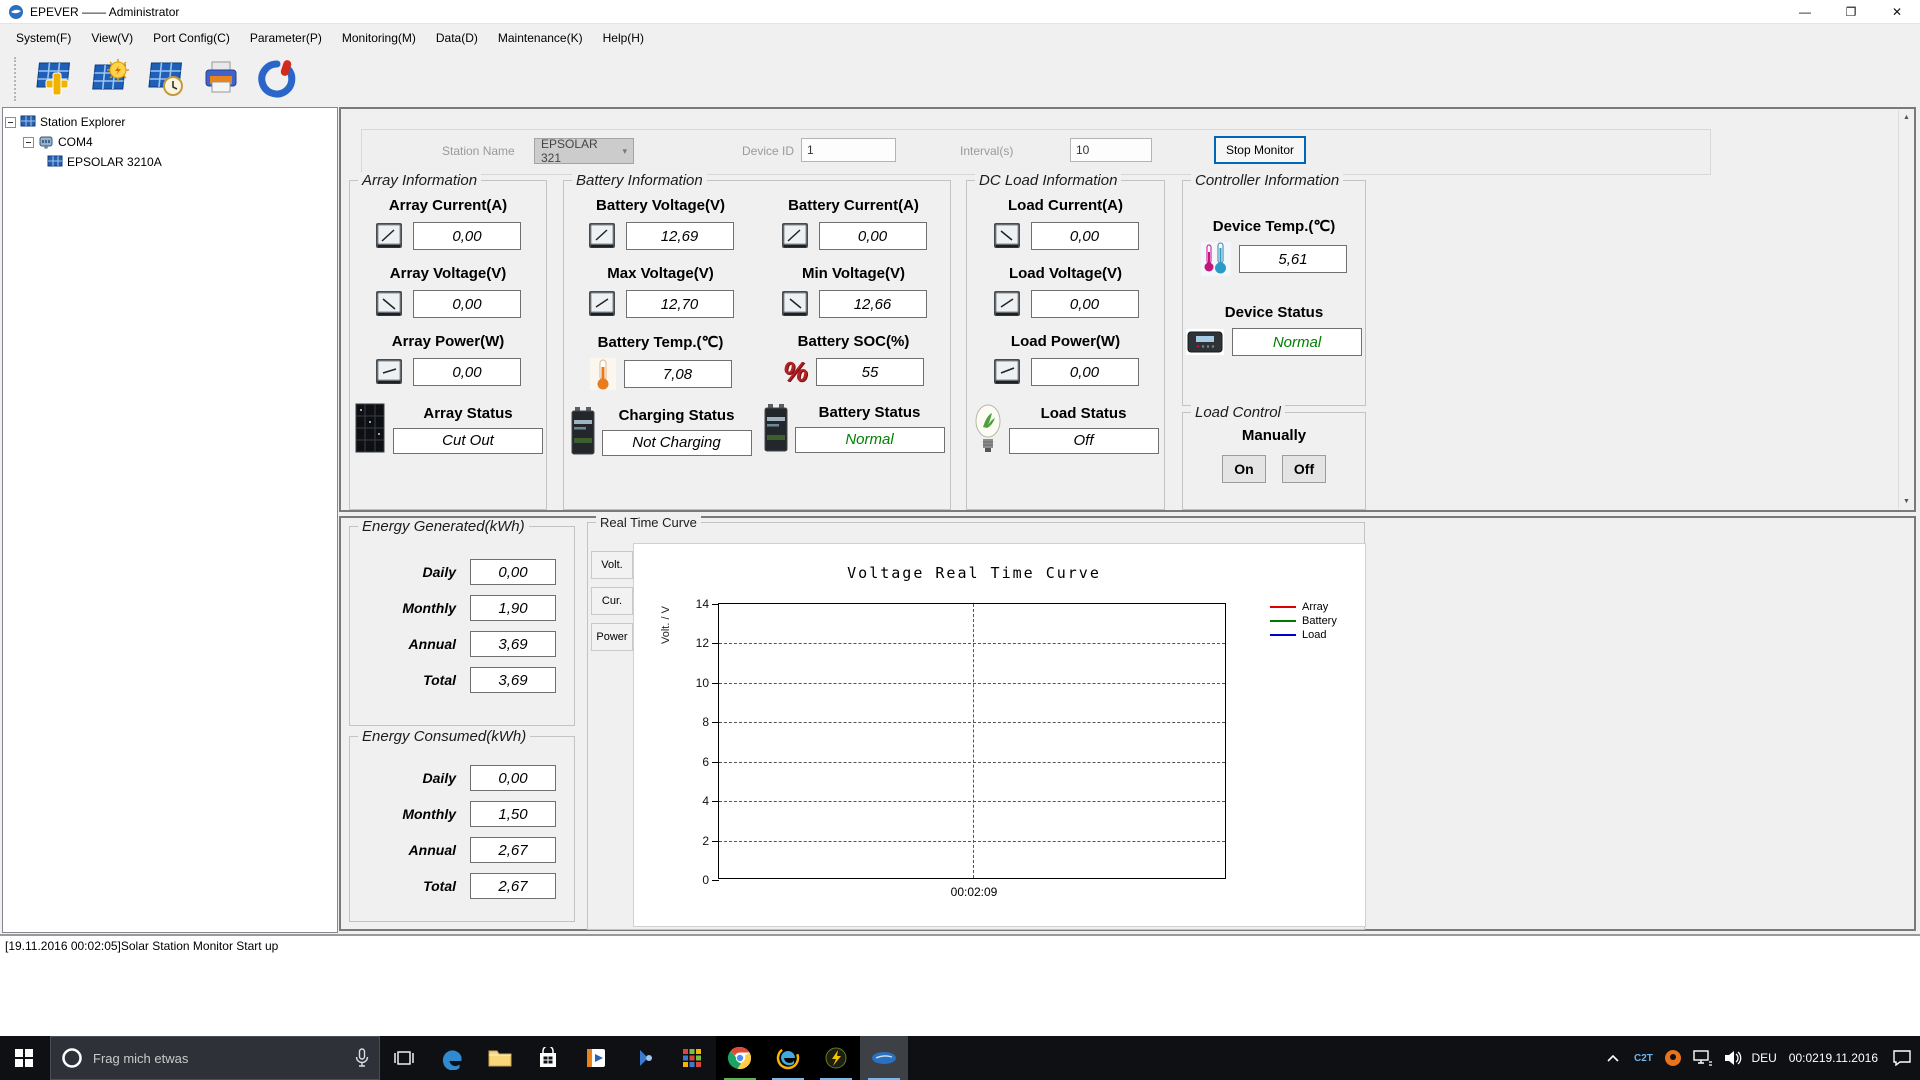  Describe the element at coordinates (612, 637) in the screenshot. I see `tab-power: Power` at that location.